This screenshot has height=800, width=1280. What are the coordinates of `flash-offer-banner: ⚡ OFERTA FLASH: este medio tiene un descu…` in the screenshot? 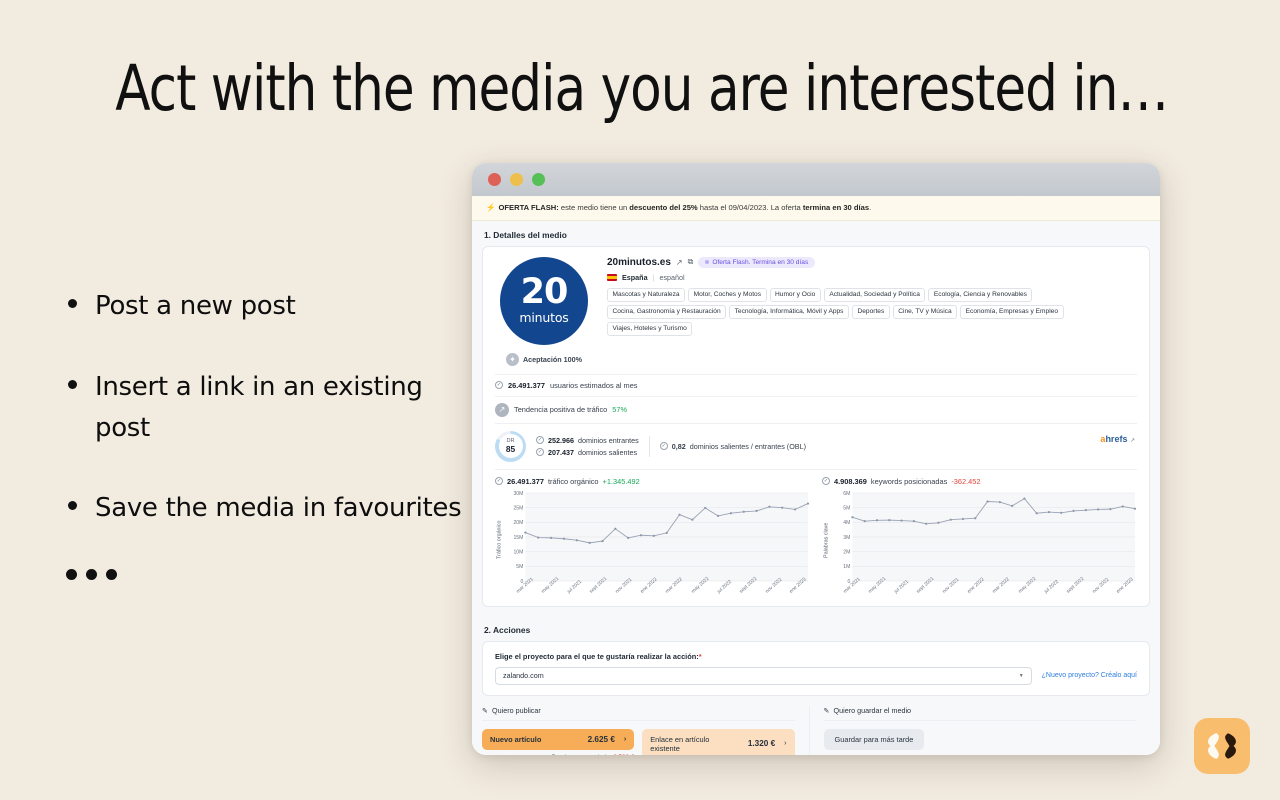 It's located at (816, 208).